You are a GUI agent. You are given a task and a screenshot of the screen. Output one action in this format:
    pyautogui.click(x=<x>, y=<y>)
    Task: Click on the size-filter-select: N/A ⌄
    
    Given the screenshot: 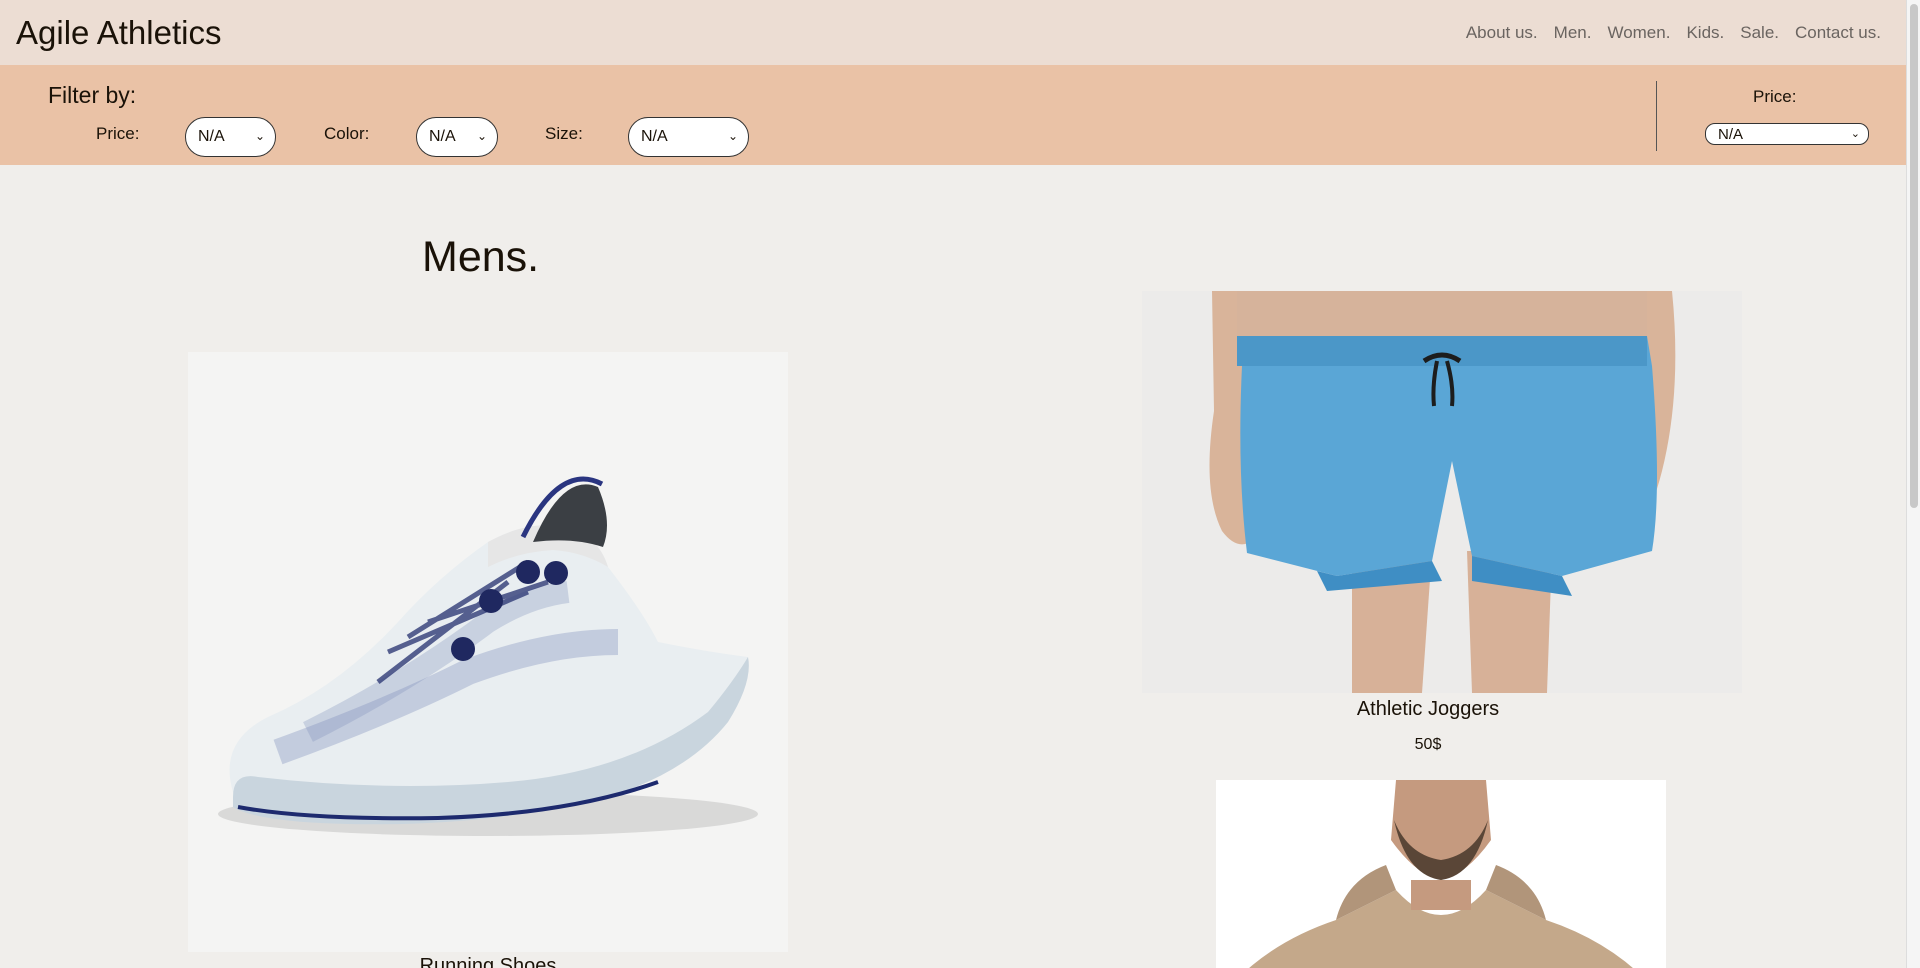 What is the action you would take?
    pyautogui.click(x=688, y=137)
    